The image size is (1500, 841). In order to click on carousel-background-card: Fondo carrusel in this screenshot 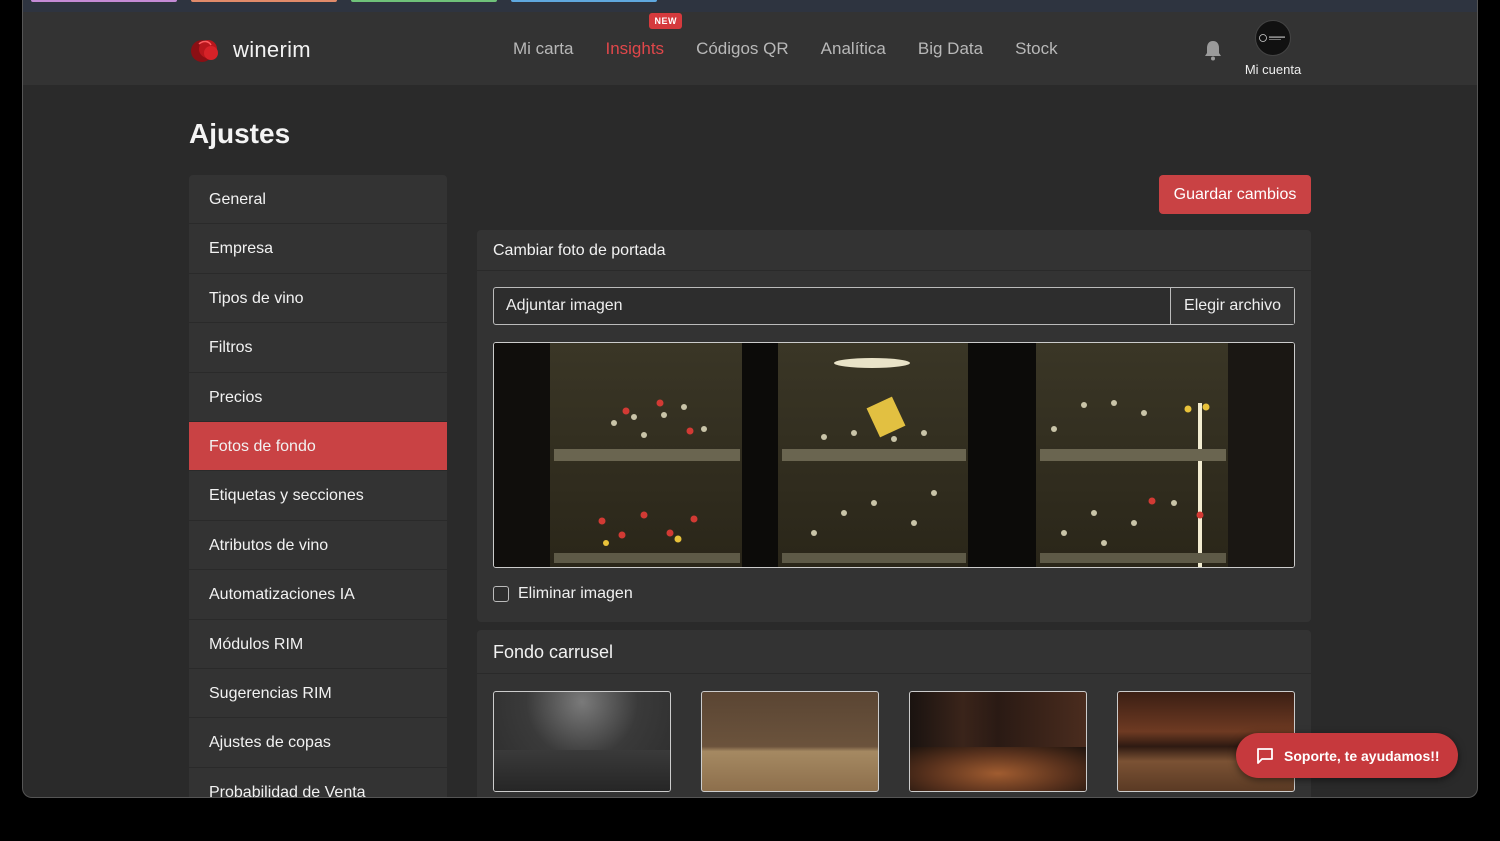, I will do `click(894, 713)`.